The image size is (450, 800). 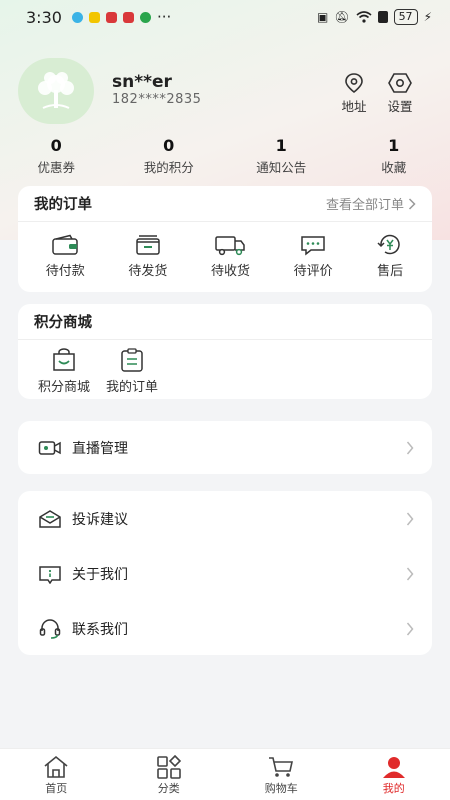 I want to click on orders-card: 我的订单 查看全部订单 待付款 待发货 待收货 待评价 售后, so click(x=225, y=239).